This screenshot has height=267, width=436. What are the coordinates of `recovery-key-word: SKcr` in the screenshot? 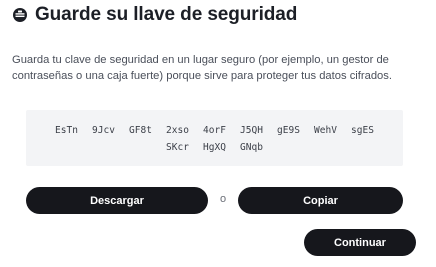 It's located at (177, 147).